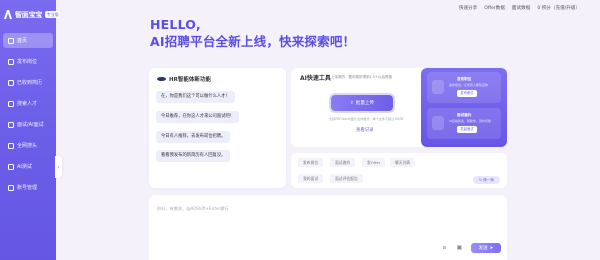 Image resolution: width=600 pixels, height=260 pixels. Describe the element at coordinates (311, 162) in the screenshot. I see `quick-tag: 发布岗位` at that location.